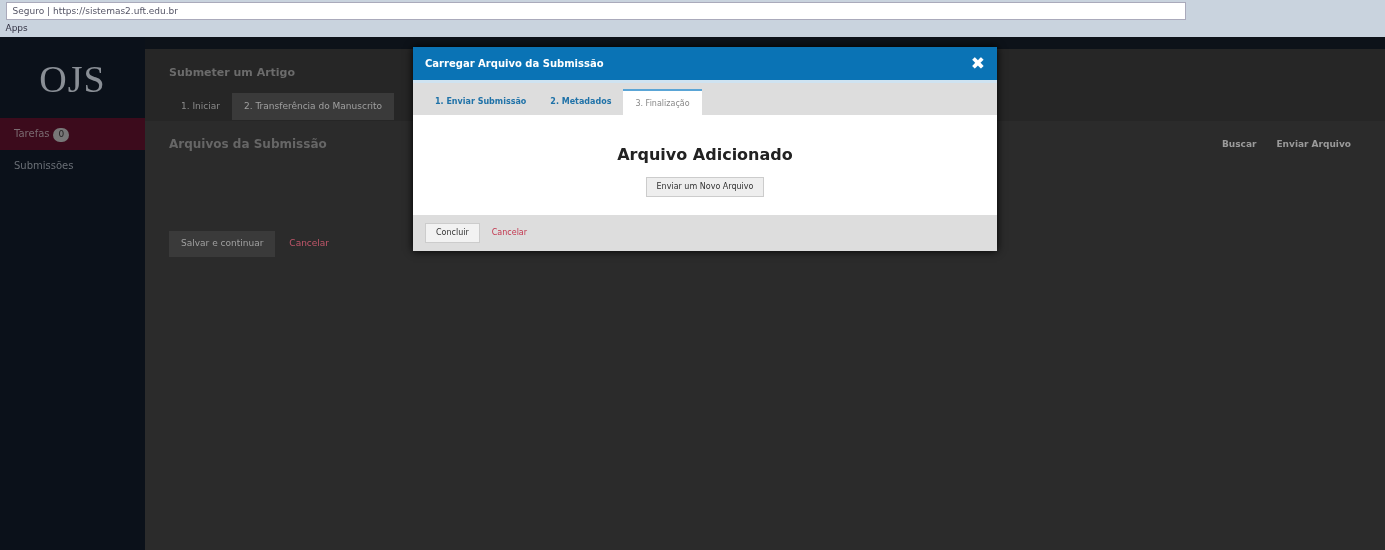 This screenshot has width=1385, height=550. I want to click on heading: Arquivo Adicionado, so click(705, 155).